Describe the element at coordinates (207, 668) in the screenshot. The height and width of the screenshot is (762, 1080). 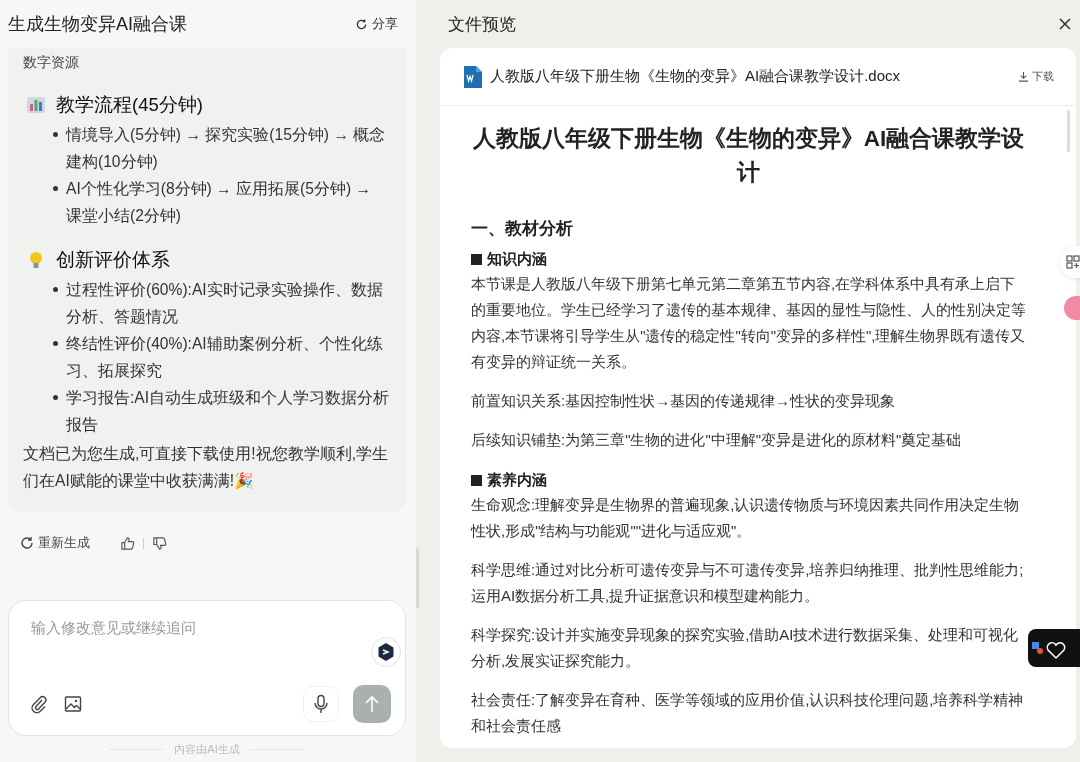
I see `message-composer: 输入修改意见或继续追问` at that location.